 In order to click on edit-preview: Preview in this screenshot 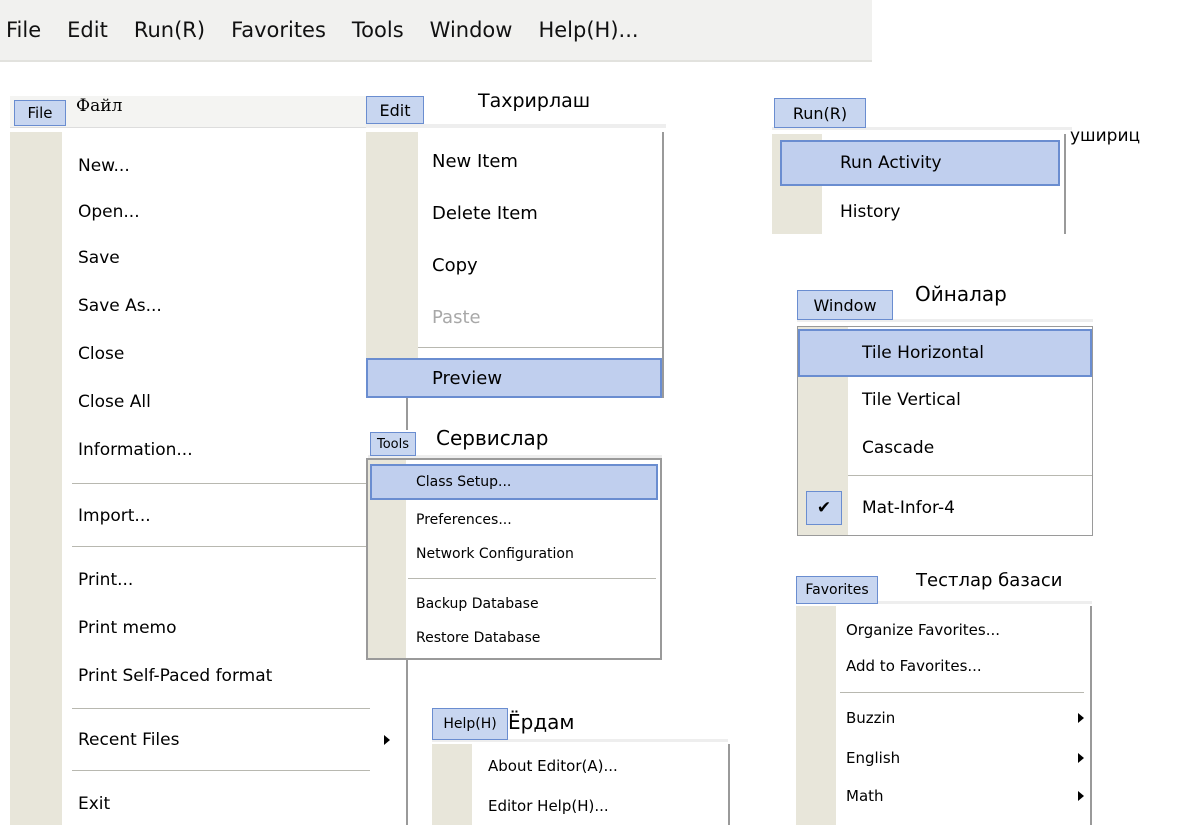, I will do `click(514, 378)`.